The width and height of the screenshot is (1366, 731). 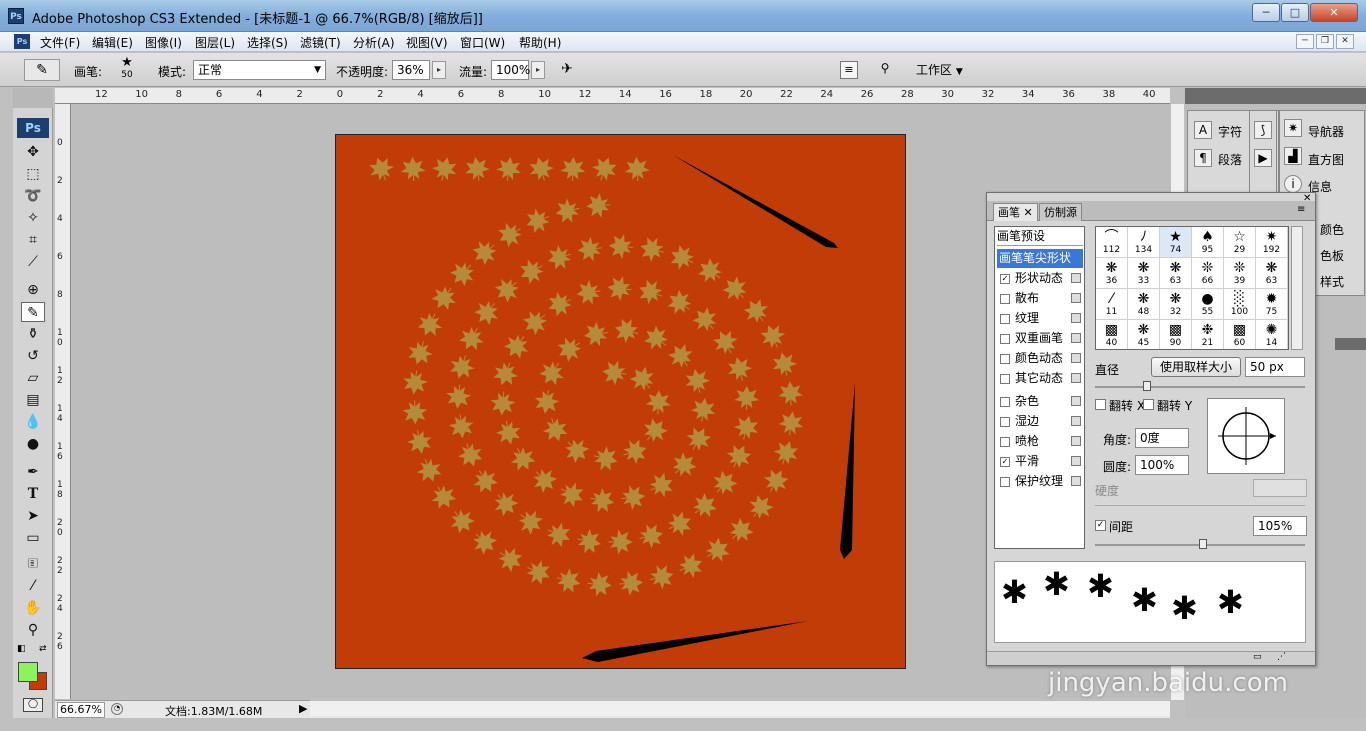 I want to click on tip-grid-scrollbar, so click(x=1297, y=288).